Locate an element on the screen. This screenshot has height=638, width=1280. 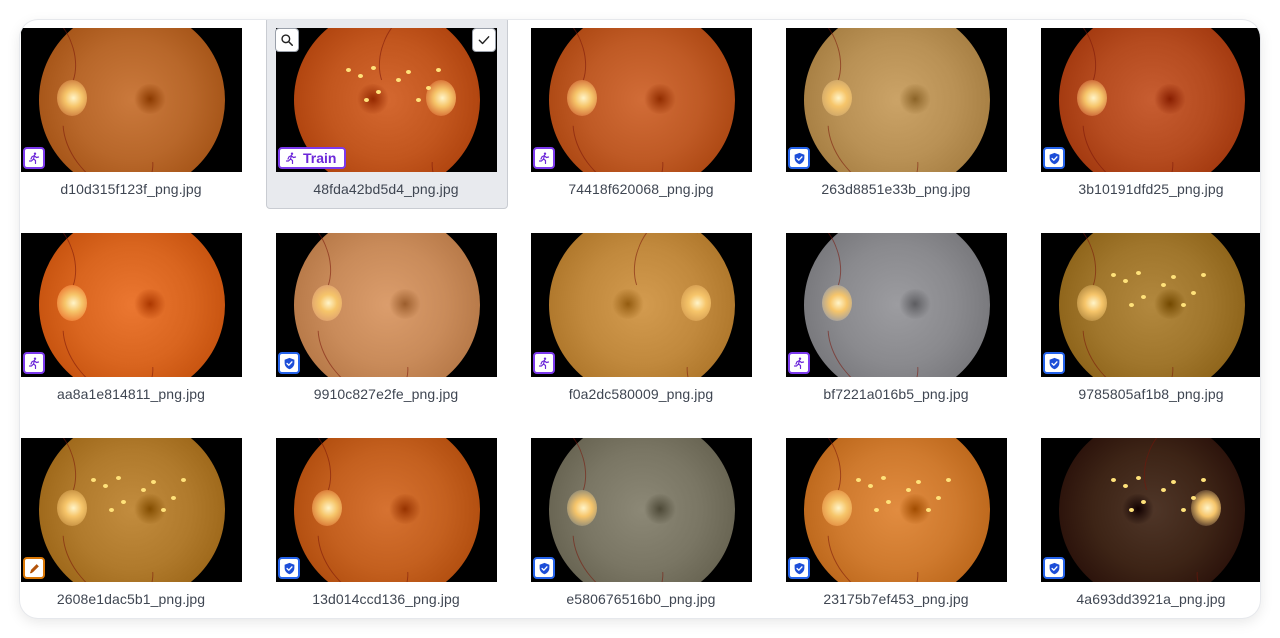
badge-label: Train is located at coordinates (320, 158).